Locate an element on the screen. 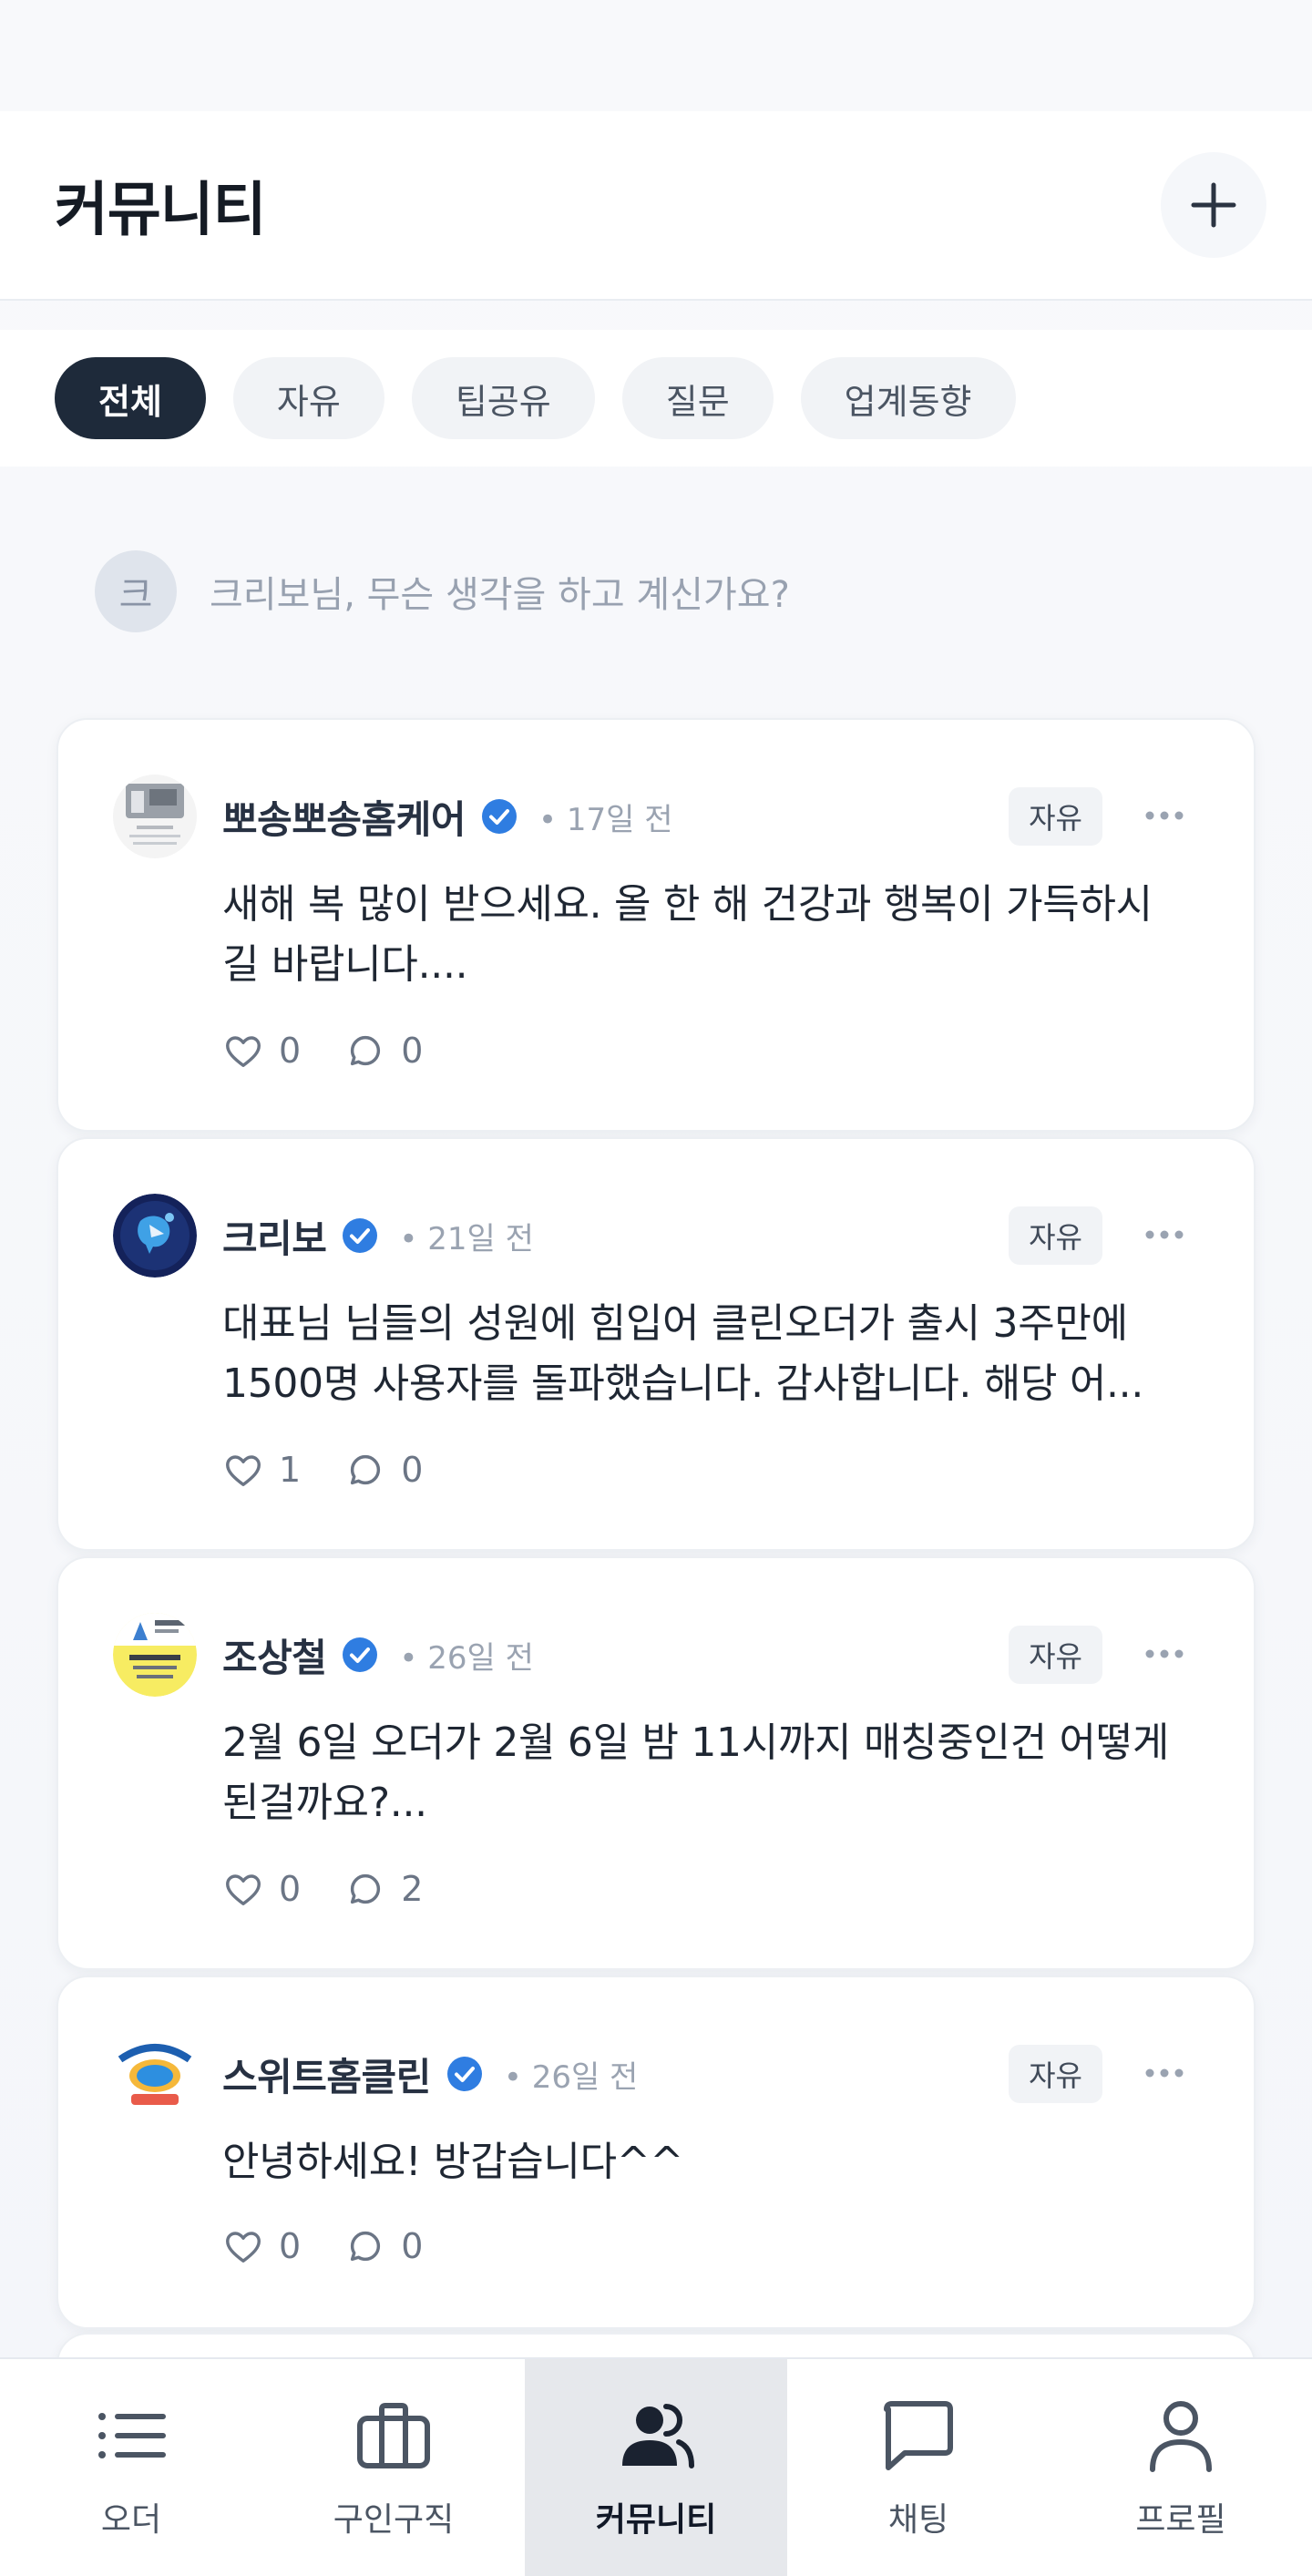 The width and height of the screenshot is (1312, 2576). briefcase-icon is located at coordinates (394, 2436).